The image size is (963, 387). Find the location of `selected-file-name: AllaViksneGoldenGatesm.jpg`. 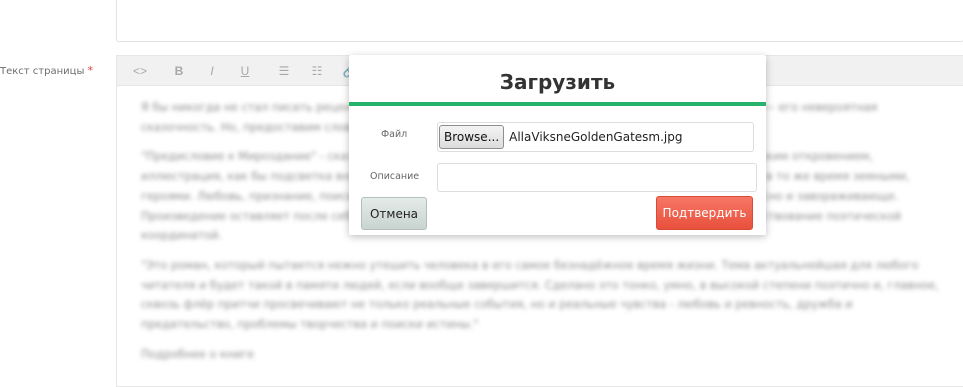

selected-file-name: AllaViksneGoldenGatesm.jpg is located at coordinates (596, 137).